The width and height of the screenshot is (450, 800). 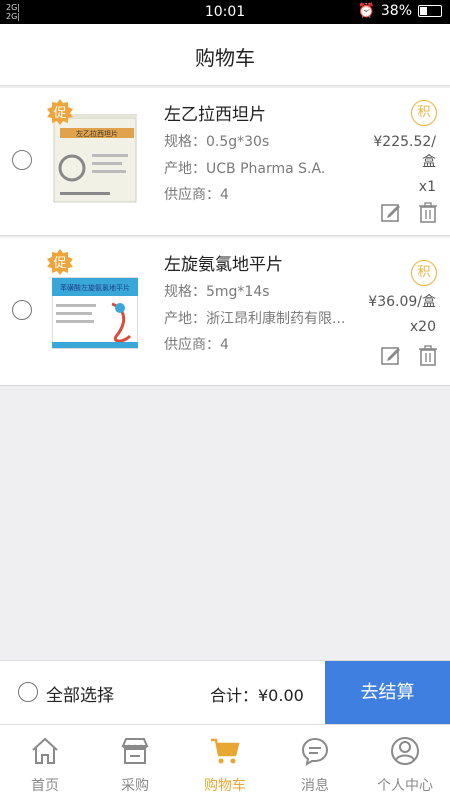 What do you see at coordinates (217, 142) in the screenshot?
I see `product-spec: 规格：0.5g*30s` at bounding box center [217, 142].